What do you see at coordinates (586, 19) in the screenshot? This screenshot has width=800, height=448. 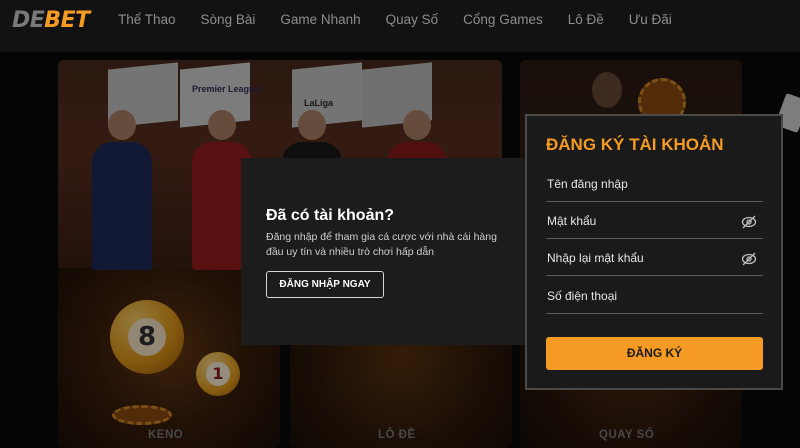 I see `nav-item-lo-de: Lô Đề` at bounding box center [586, 19].